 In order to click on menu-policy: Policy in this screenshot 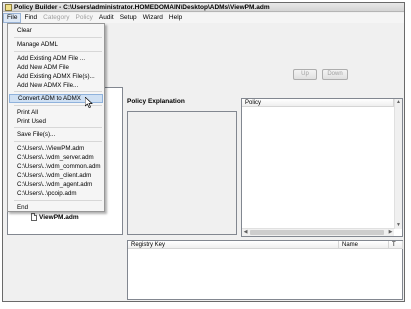, I will do `click(84, 18)`.